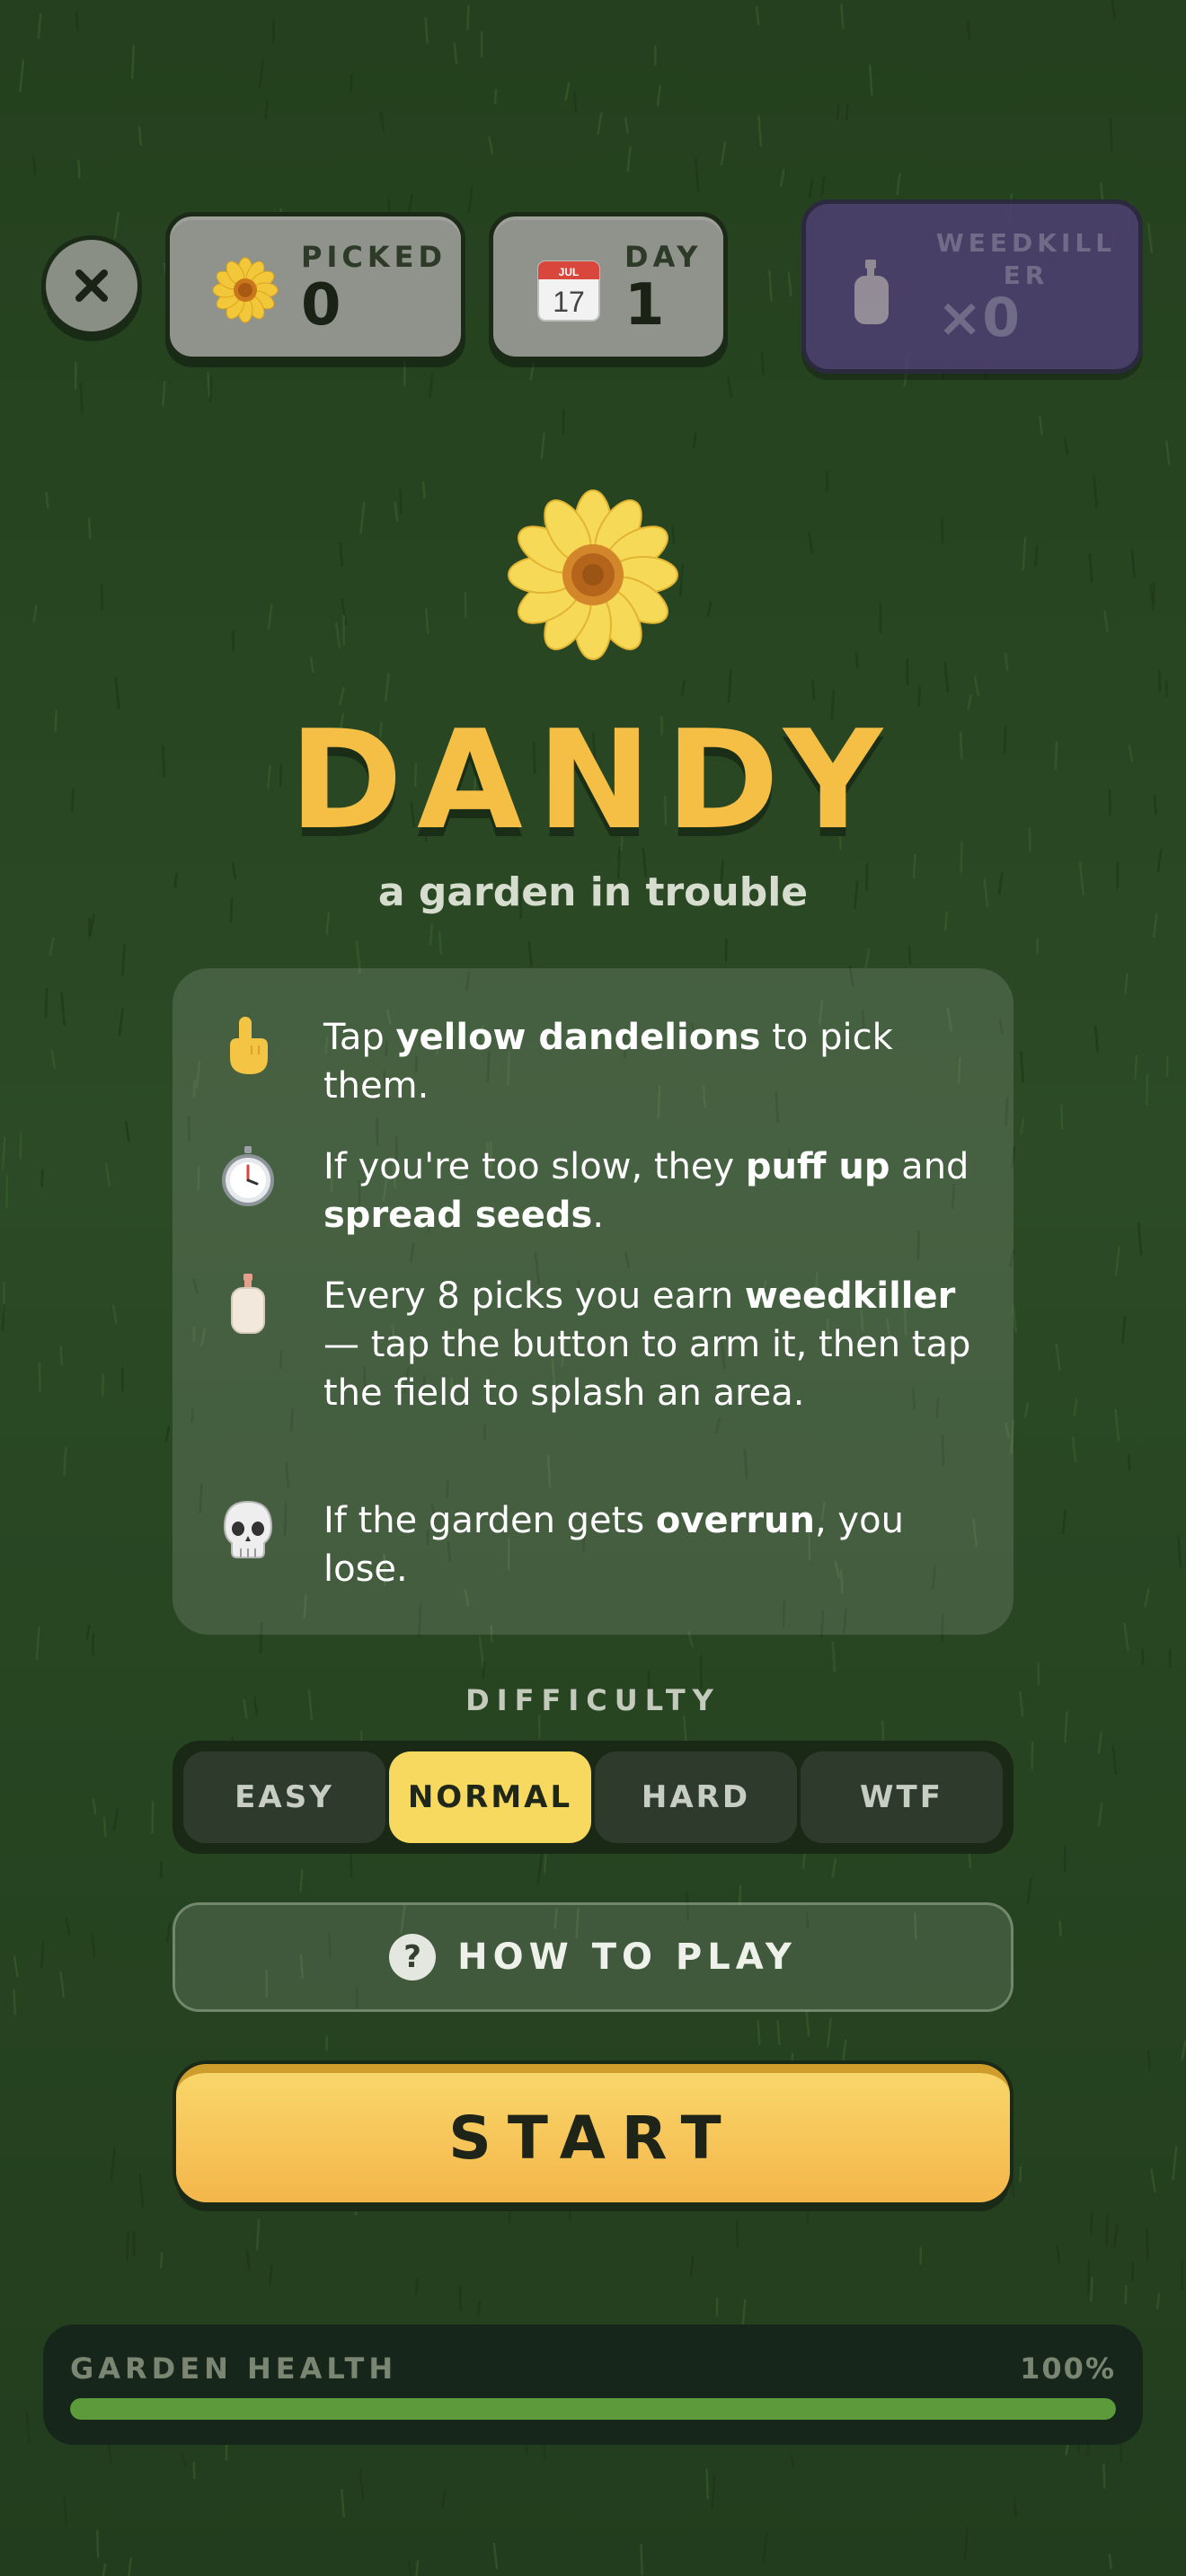  What do you see at coordinates (593, 1797) in the screenshot?
I see `difficulty-selector: EASY NORMAL HARD WTF` at bounding box center [593, 1797].